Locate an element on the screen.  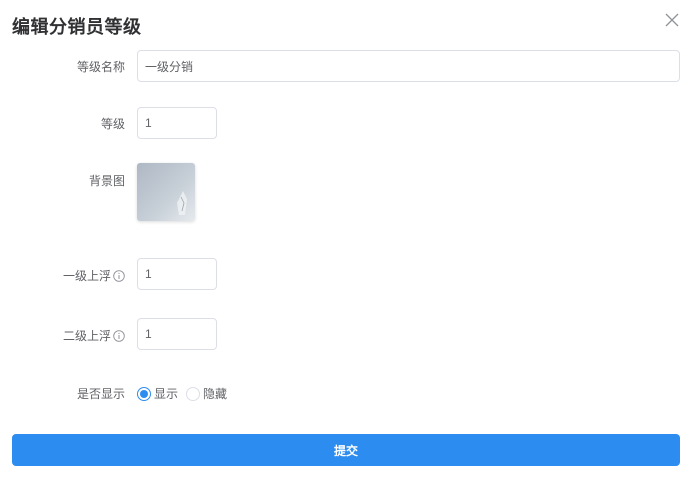
first-float-label: 一级上浮 is located at coordinates (94, 275).